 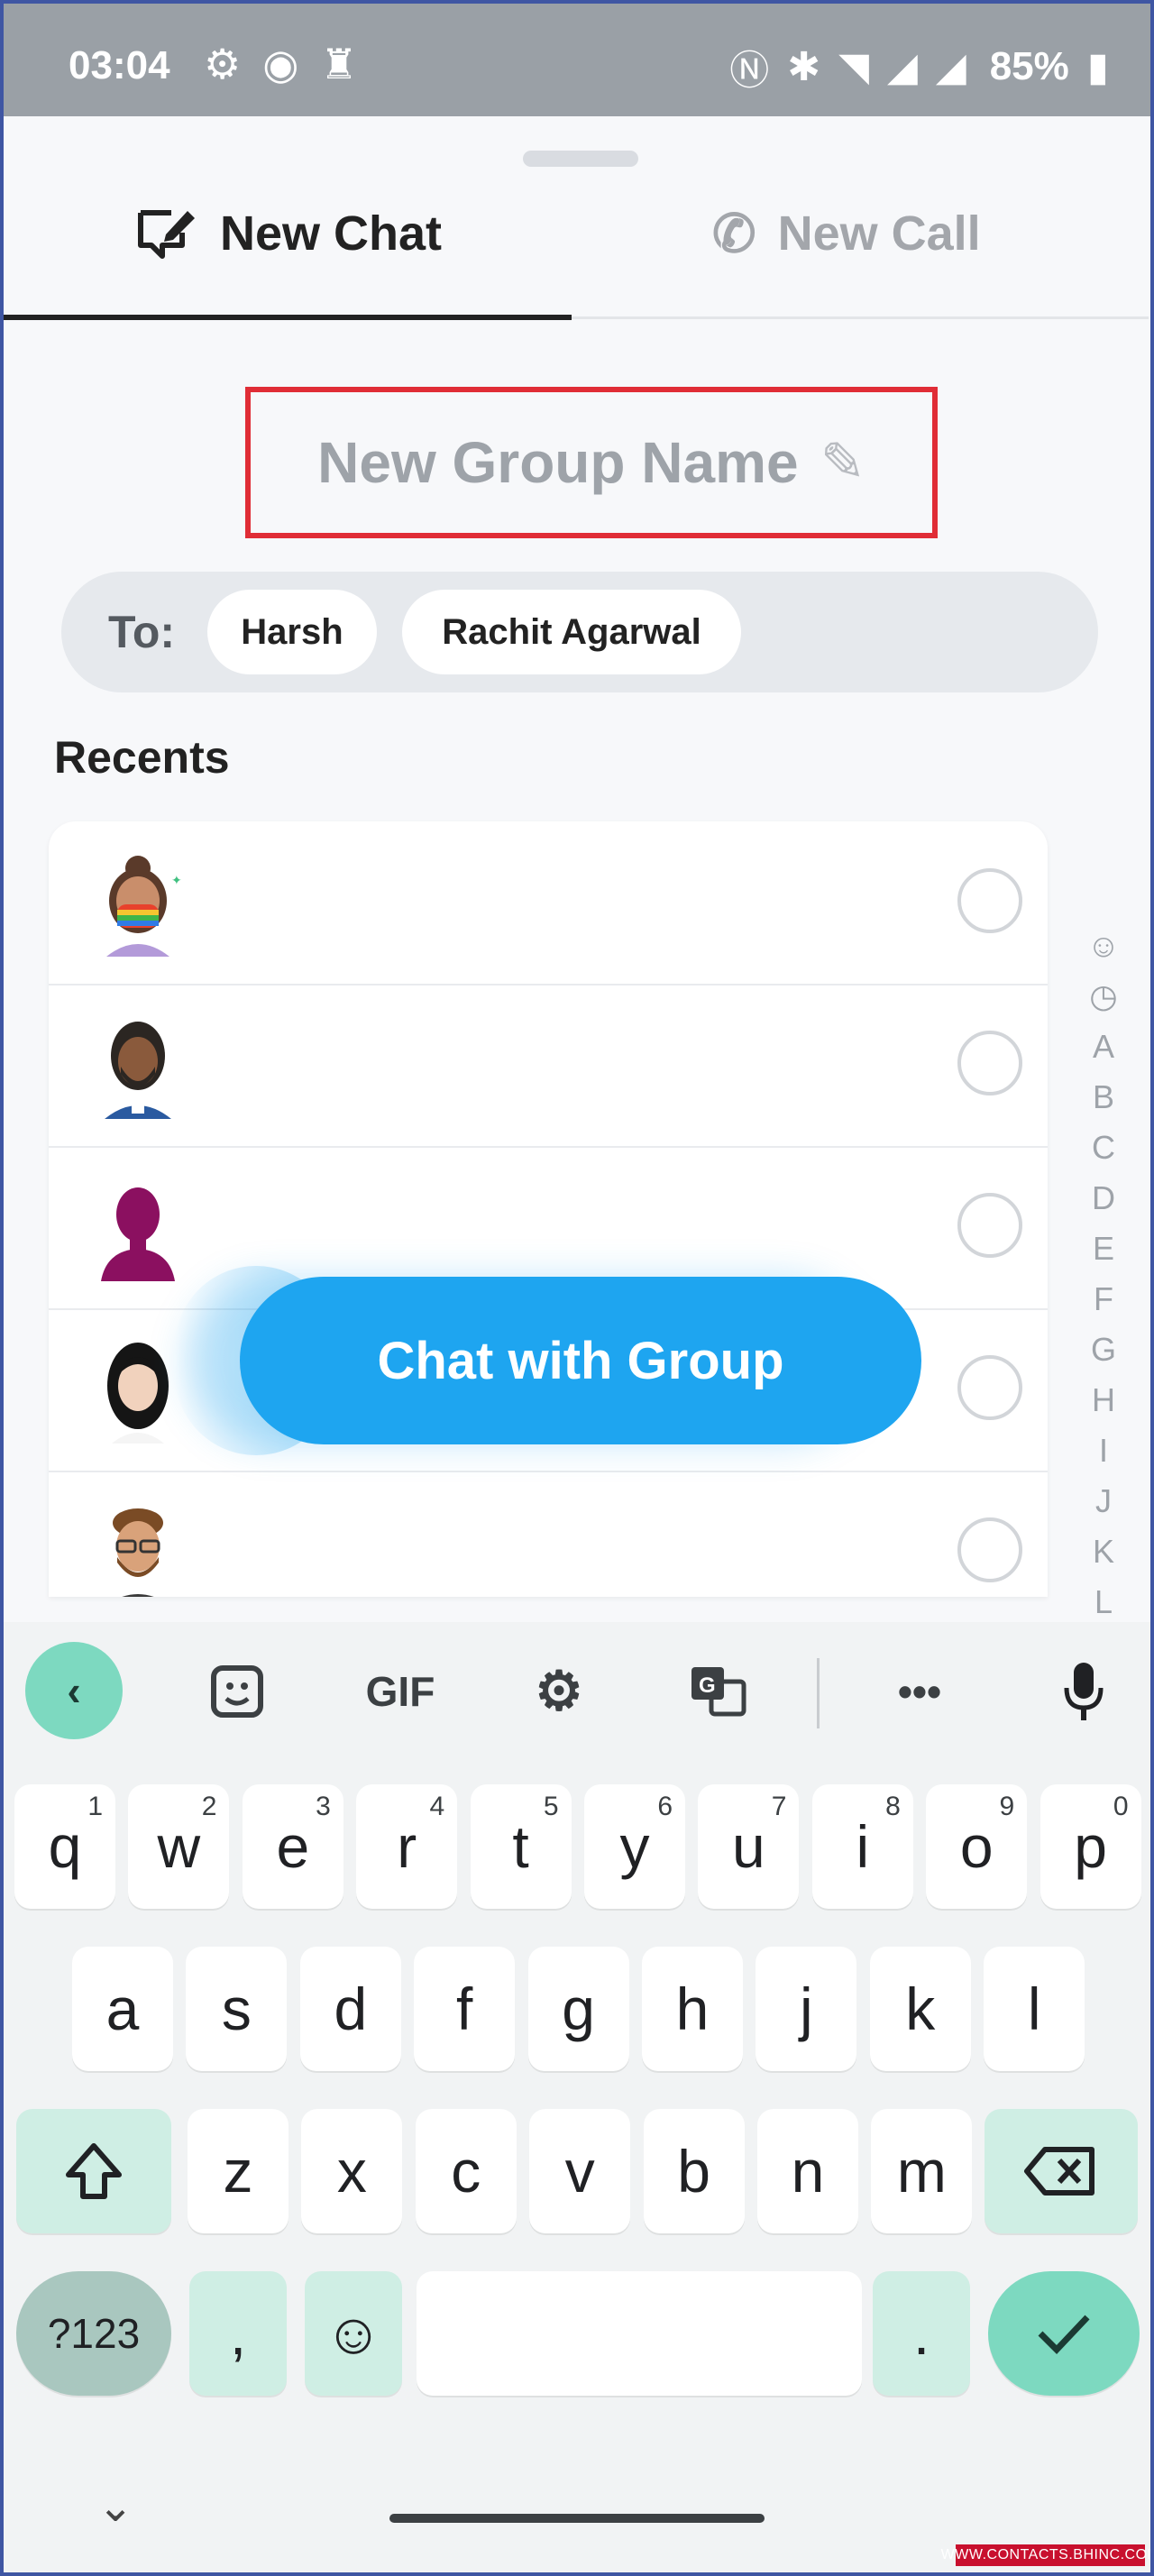 I want to click on az-e: E, so click(x=1103, y=1249).